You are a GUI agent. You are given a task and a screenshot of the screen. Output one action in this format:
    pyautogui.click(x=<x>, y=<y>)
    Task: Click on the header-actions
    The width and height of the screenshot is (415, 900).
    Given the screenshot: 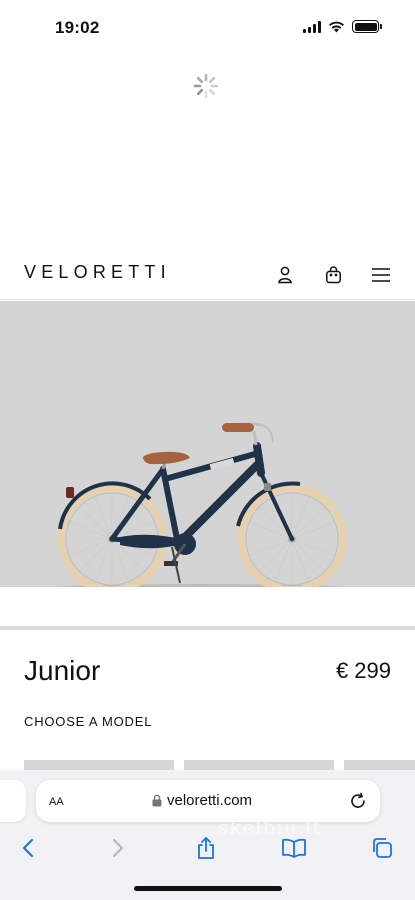 What is the action you would take?
    pyautogui.click(x=333, y=275)
    